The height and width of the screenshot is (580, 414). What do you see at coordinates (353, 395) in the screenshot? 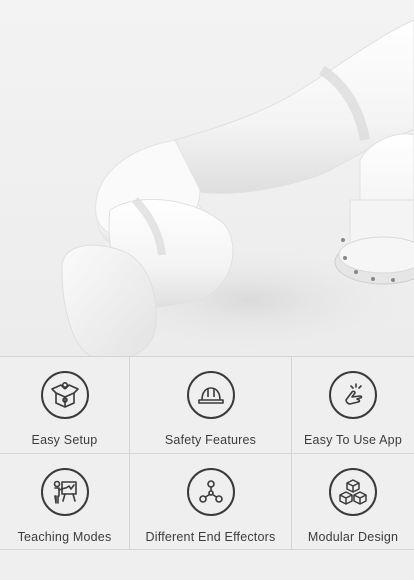
I see `hand-tap-icon` at bounding box center [353, 395].